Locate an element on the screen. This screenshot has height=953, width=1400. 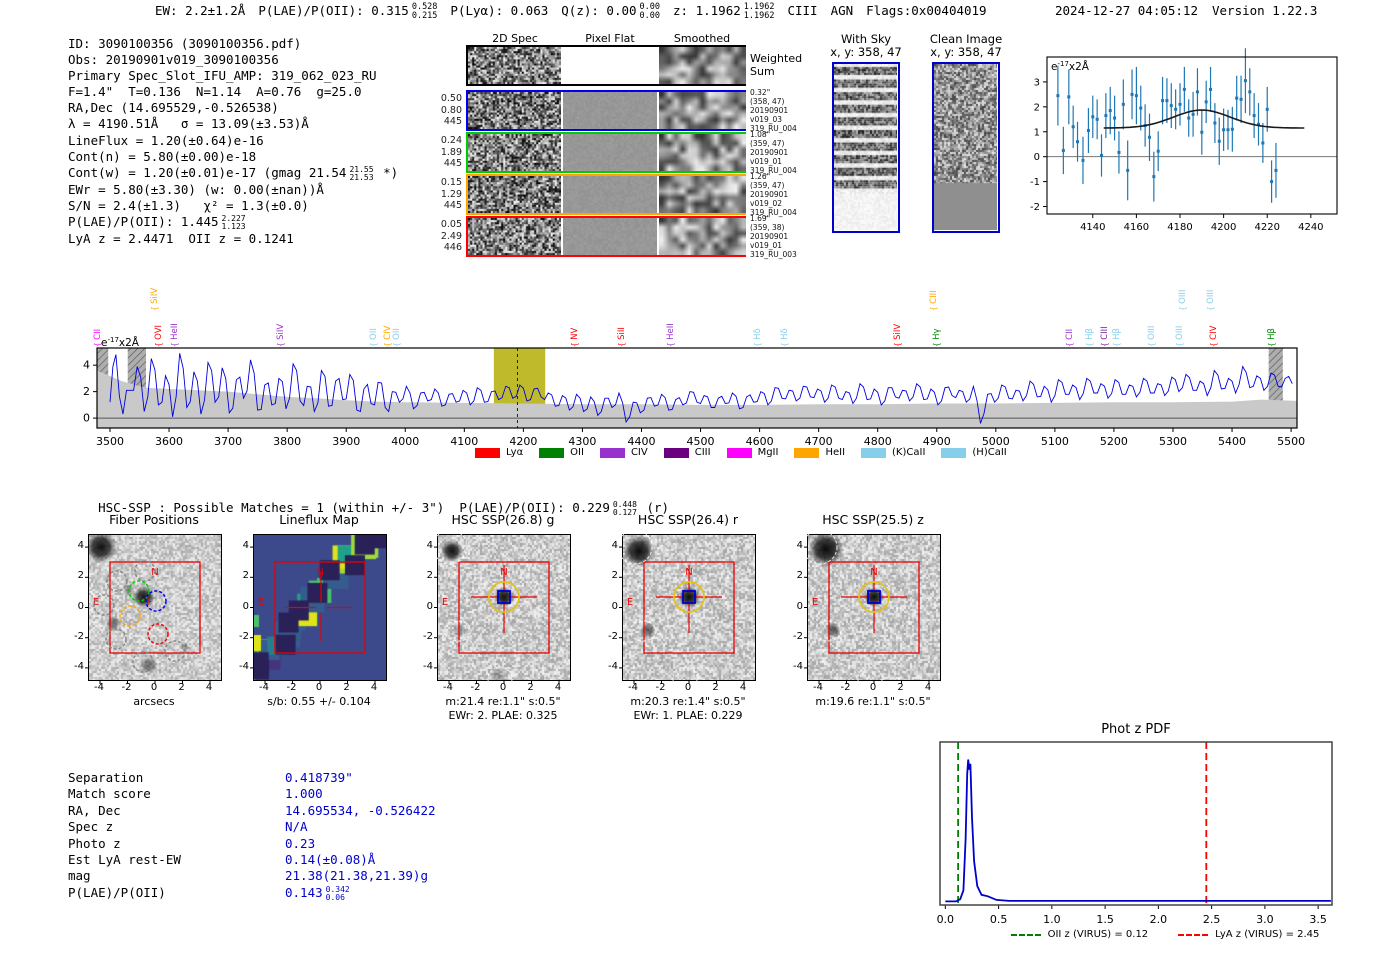
line-id-label: OIII is located at coordinates (1183, 300).